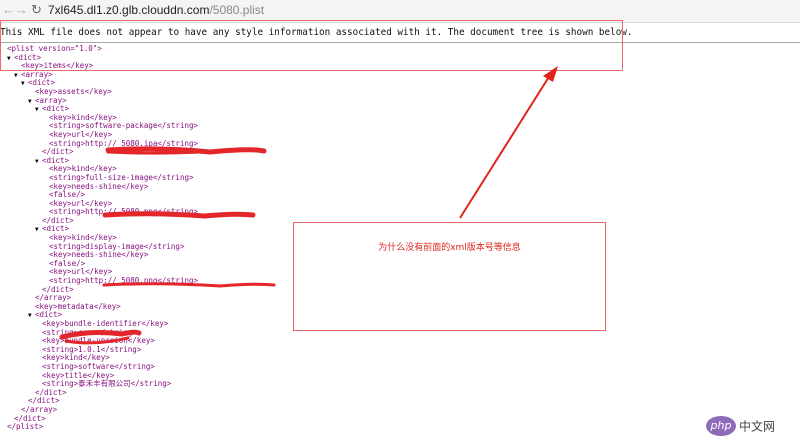  What do you see at coordinates (721, 426) in the screenshot?
I see `php-logo-icon: php` at bounding box center [721, 426].